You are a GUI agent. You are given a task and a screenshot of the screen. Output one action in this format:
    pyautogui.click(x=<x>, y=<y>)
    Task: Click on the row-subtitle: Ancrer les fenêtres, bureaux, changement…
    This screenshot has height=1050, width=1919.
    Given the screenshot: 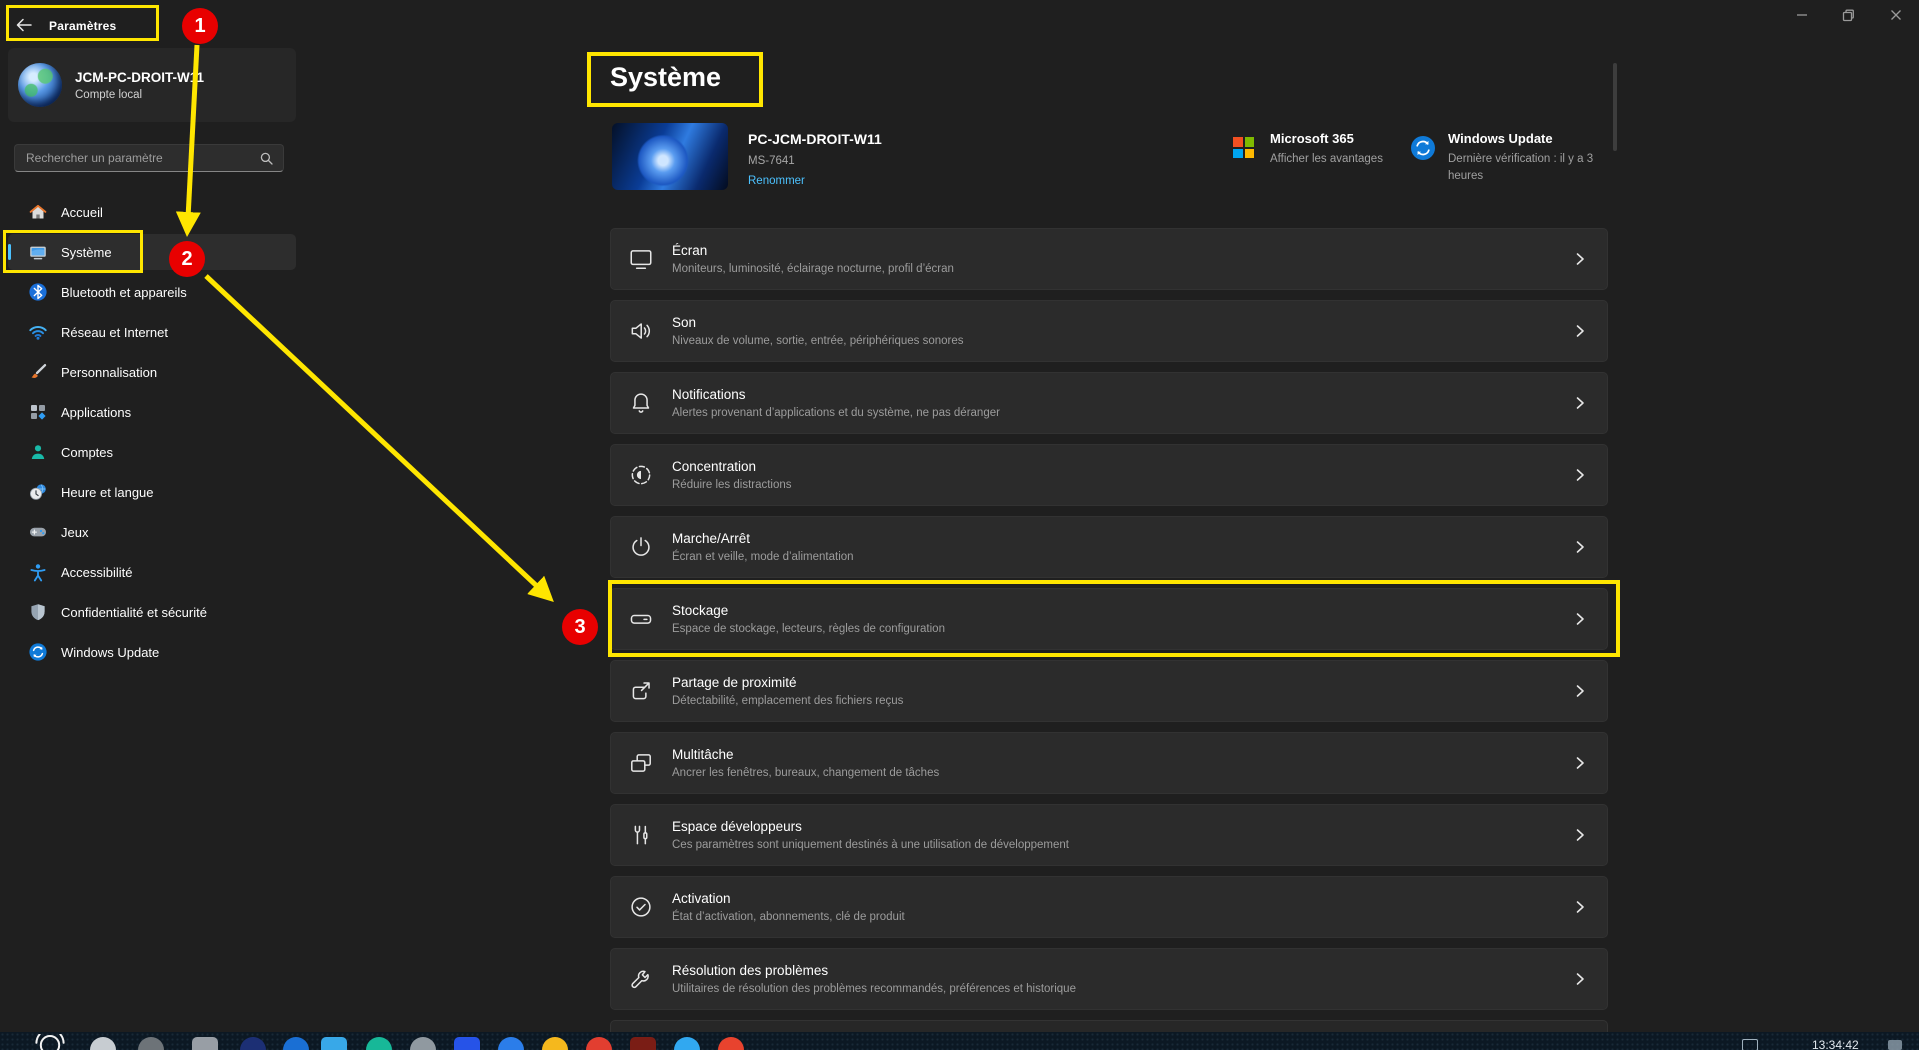 What is the action you would take?
    pyautogui.click(x=806, y=773)
    